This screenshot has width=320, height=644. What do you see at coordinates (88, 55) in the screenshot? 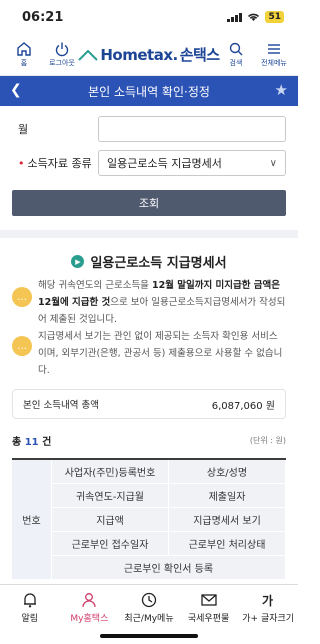
I see `house-logo-icon` at bounding box center [88, 55].